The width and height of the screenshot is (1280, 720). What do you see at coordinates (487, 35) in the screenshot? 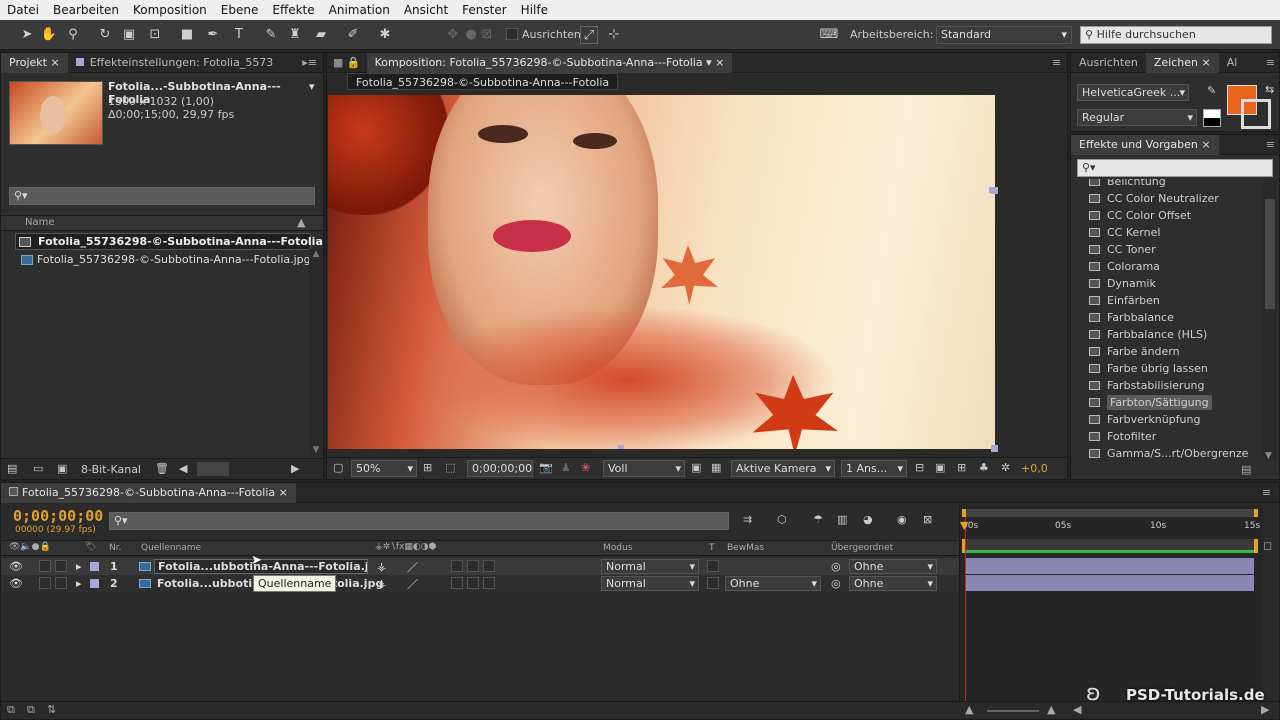
I see `axis-view-icon: ⊠` at bounding box center [487, 35].